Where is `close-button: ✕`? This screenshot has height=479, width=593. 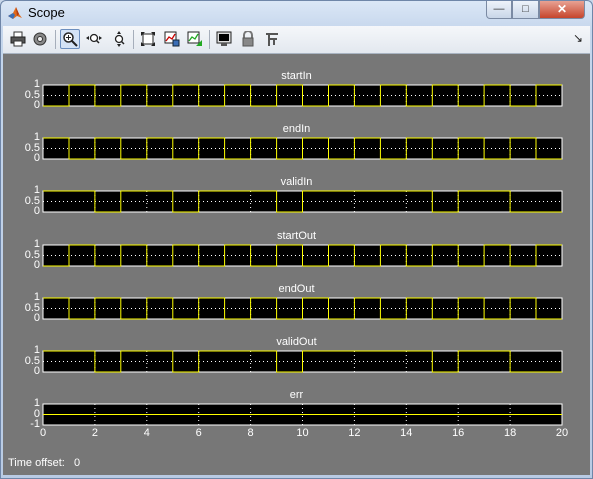
close-button: ✕ is located at coordinates (562, 10).